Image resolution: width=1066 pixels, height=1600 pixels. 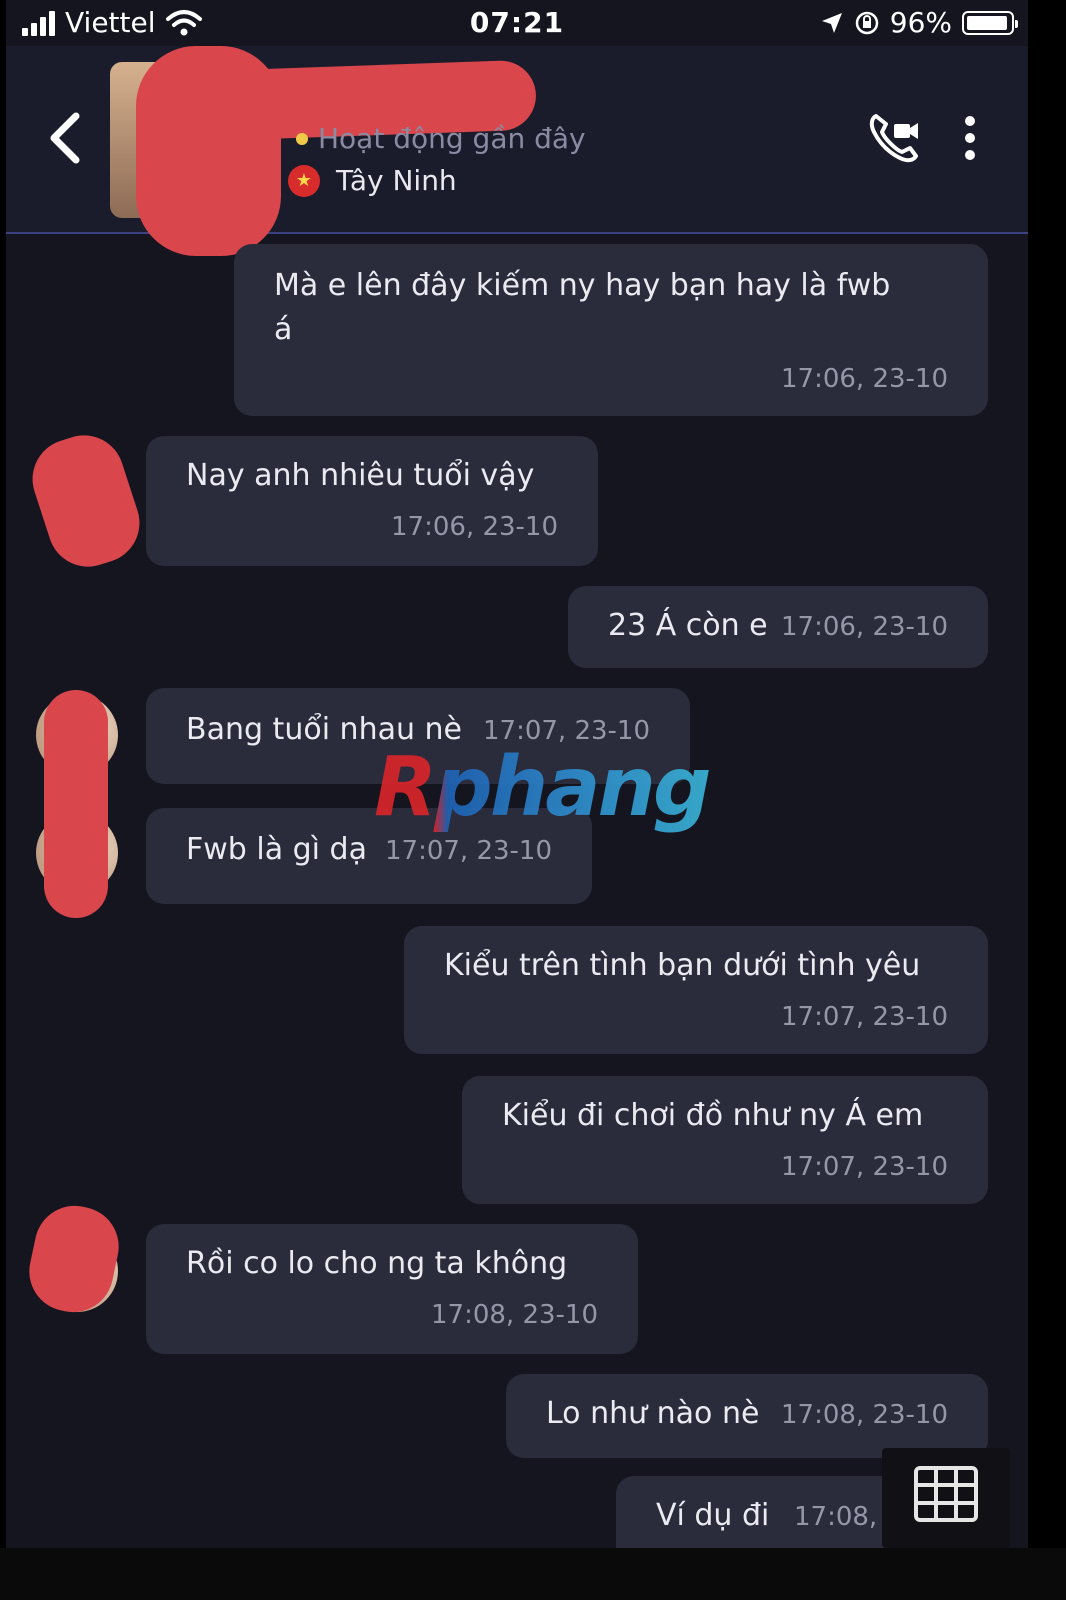 I want to click on message-text: Ví dụ đi, so click(x=713, y=1515).